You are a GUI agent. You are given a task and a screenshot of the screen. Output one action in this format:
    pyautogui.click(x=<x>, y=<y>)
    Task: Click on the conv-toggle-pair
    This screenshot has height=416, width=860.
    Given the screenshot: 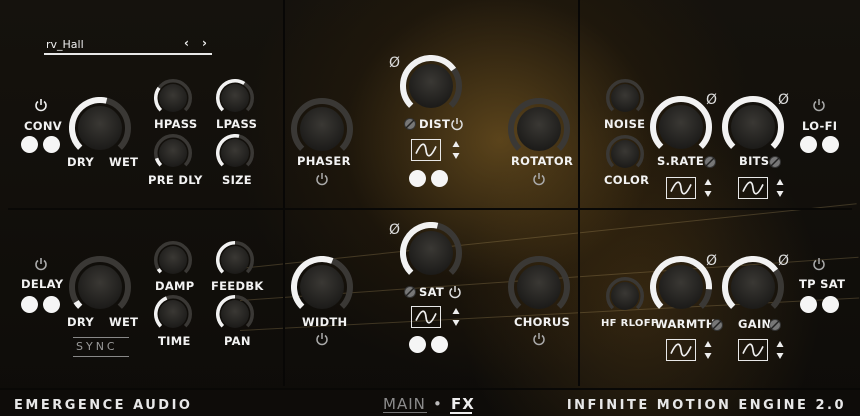 What is the action you would take?
    pyautogui.click(x=40, y=144)
    